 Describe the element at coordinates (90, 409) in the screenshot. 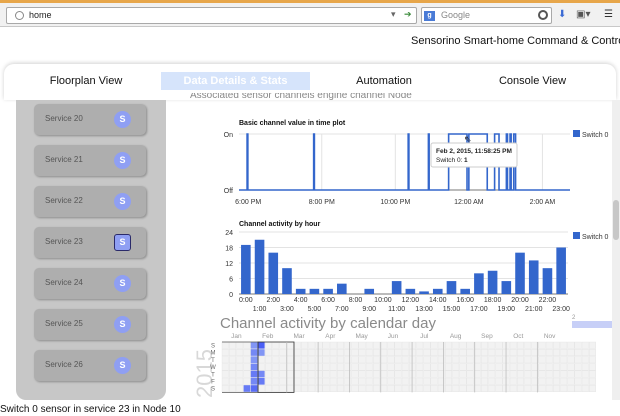

I see `status-text: Switch 0 sensor in service 23 in Node 10` at that location.